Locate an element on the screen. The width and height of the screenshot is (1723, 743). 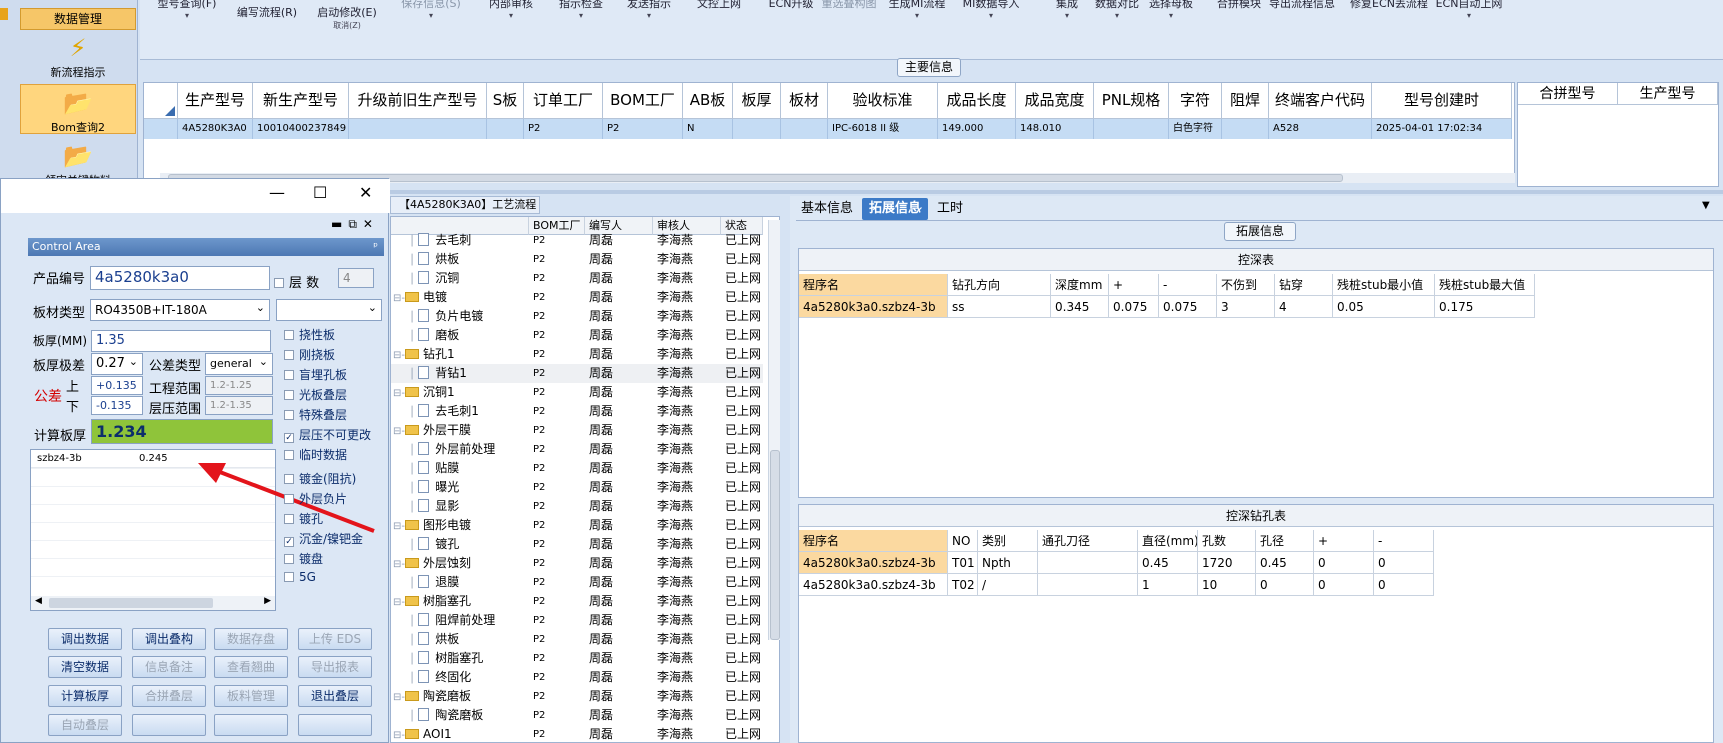
depth-cell: 0.175 is located at coordinates (1485, 307).